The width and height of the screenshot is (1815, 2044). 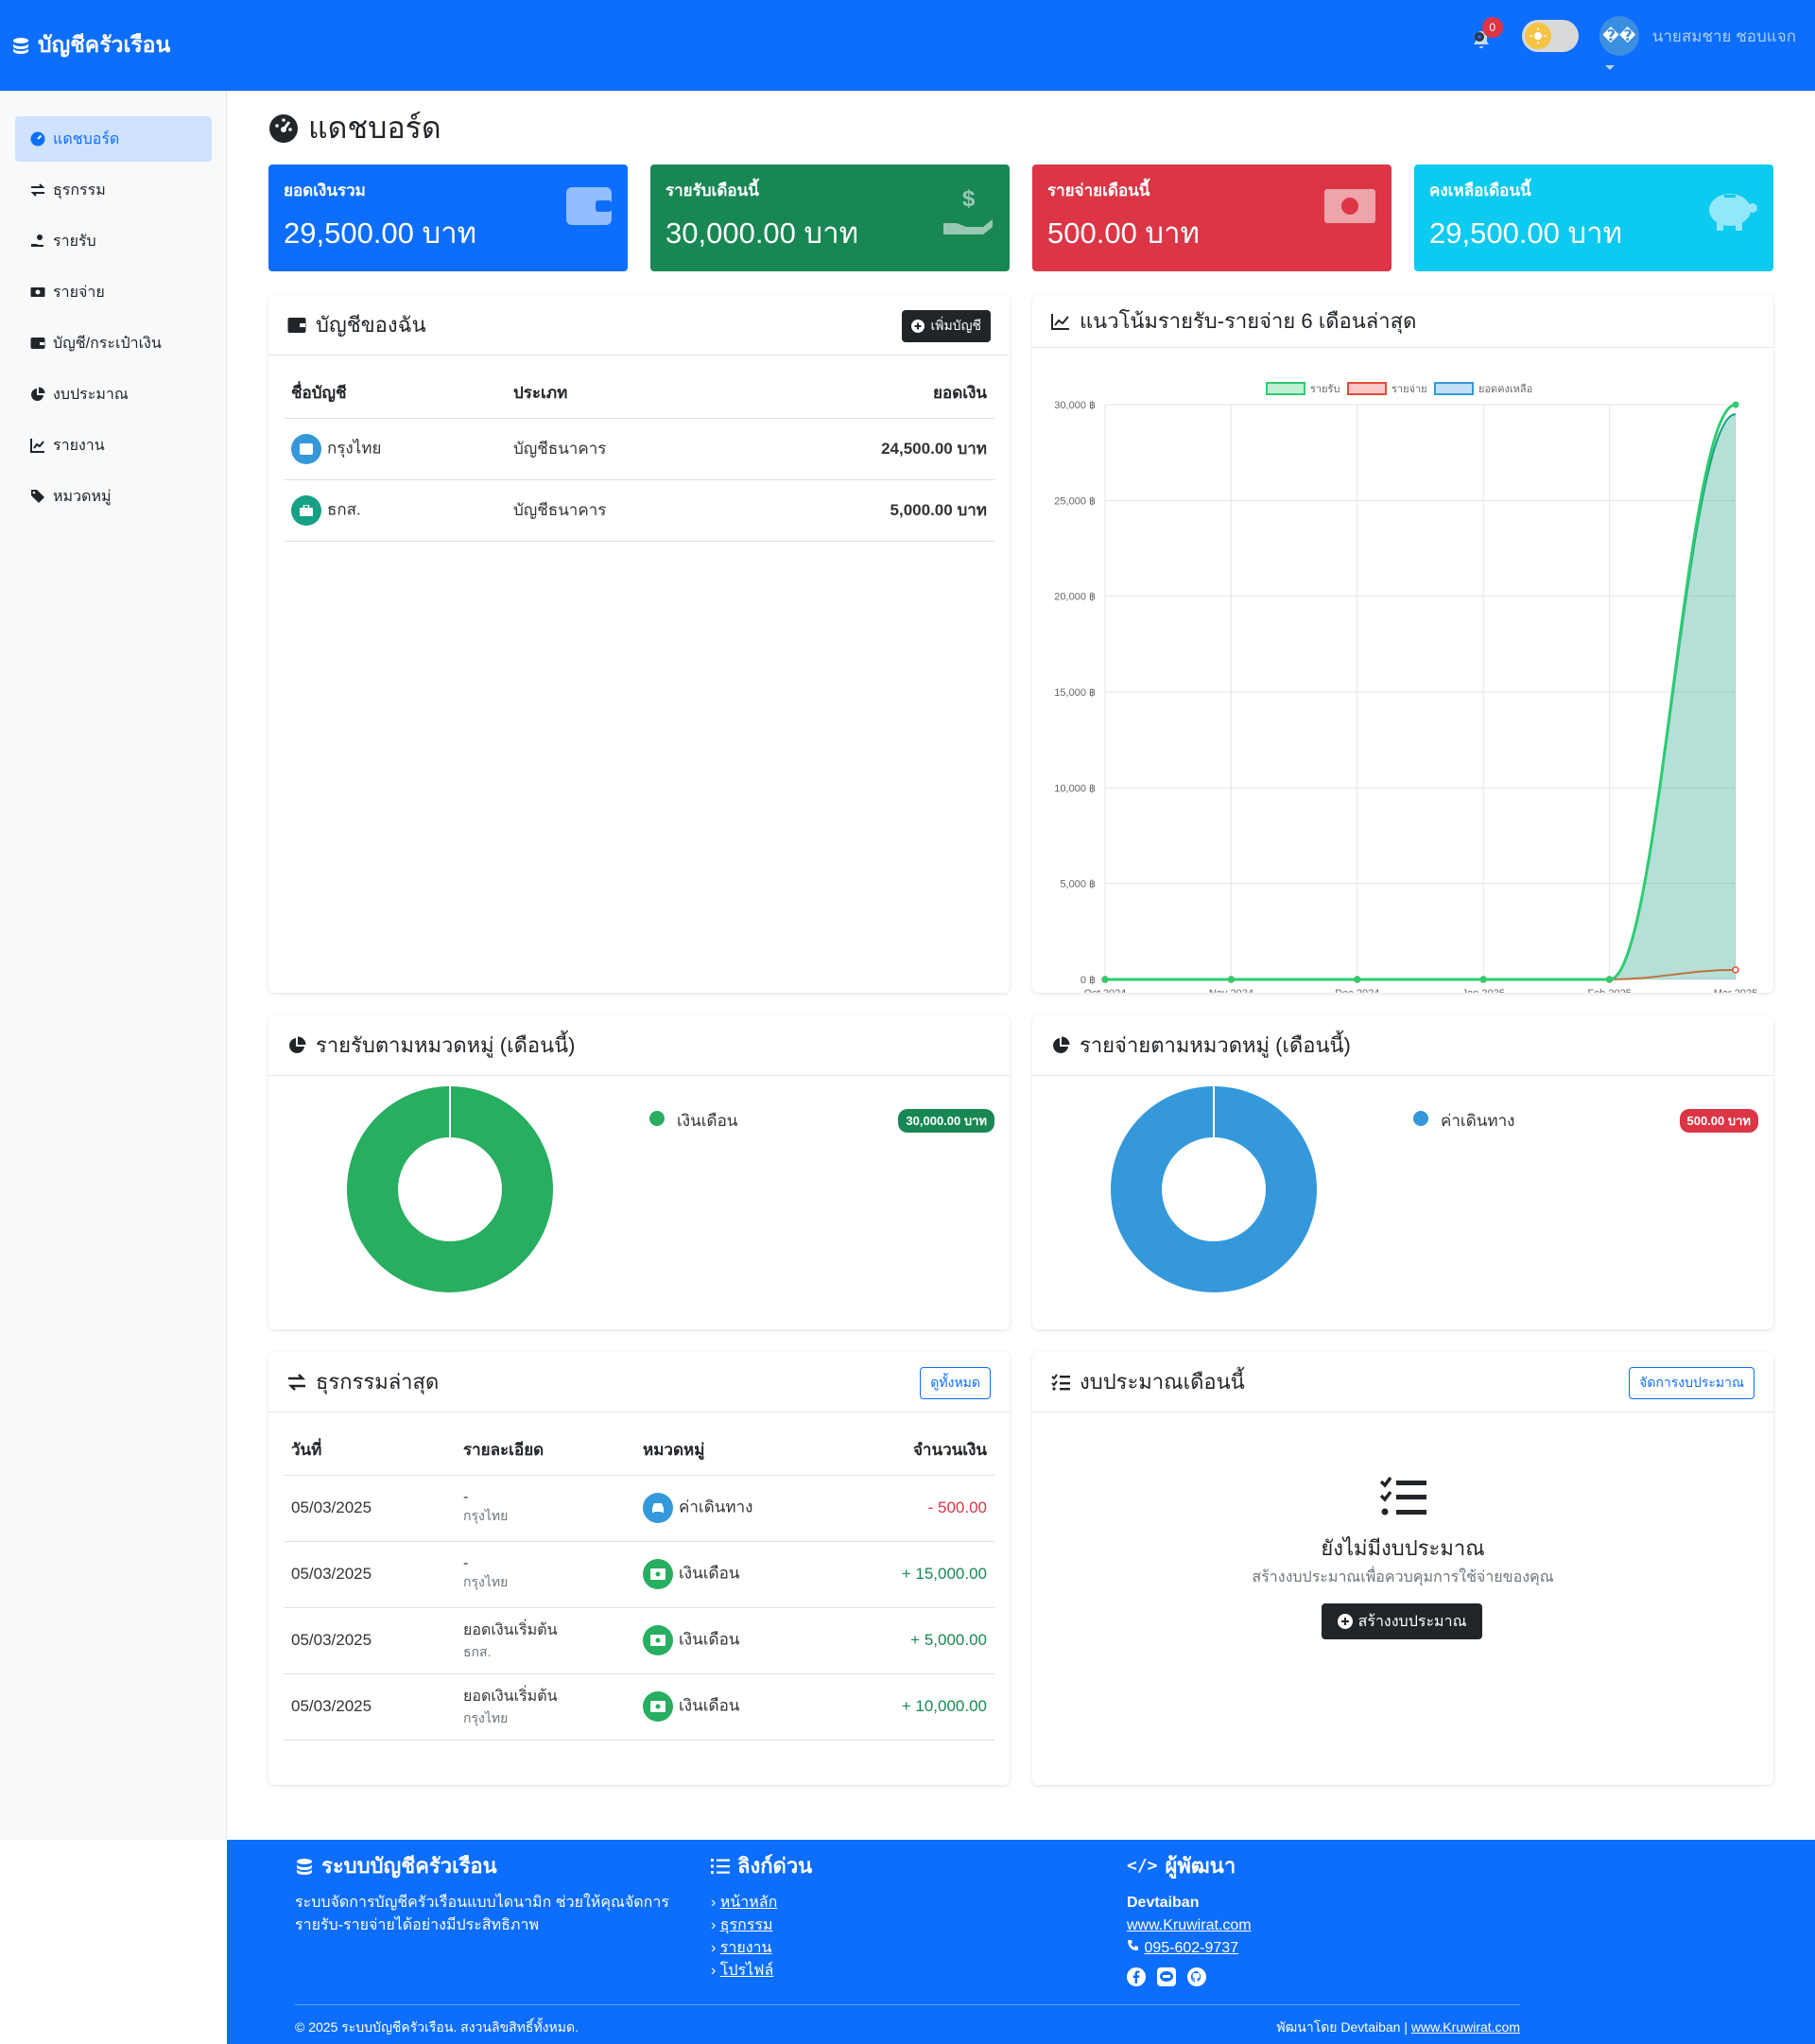 What do you see at coordinates (1342, 2027) in the screenshot?
I see `credit-prefix: พัฒนาโดย Devtaiban |` at bounding box center [1342, 2027].